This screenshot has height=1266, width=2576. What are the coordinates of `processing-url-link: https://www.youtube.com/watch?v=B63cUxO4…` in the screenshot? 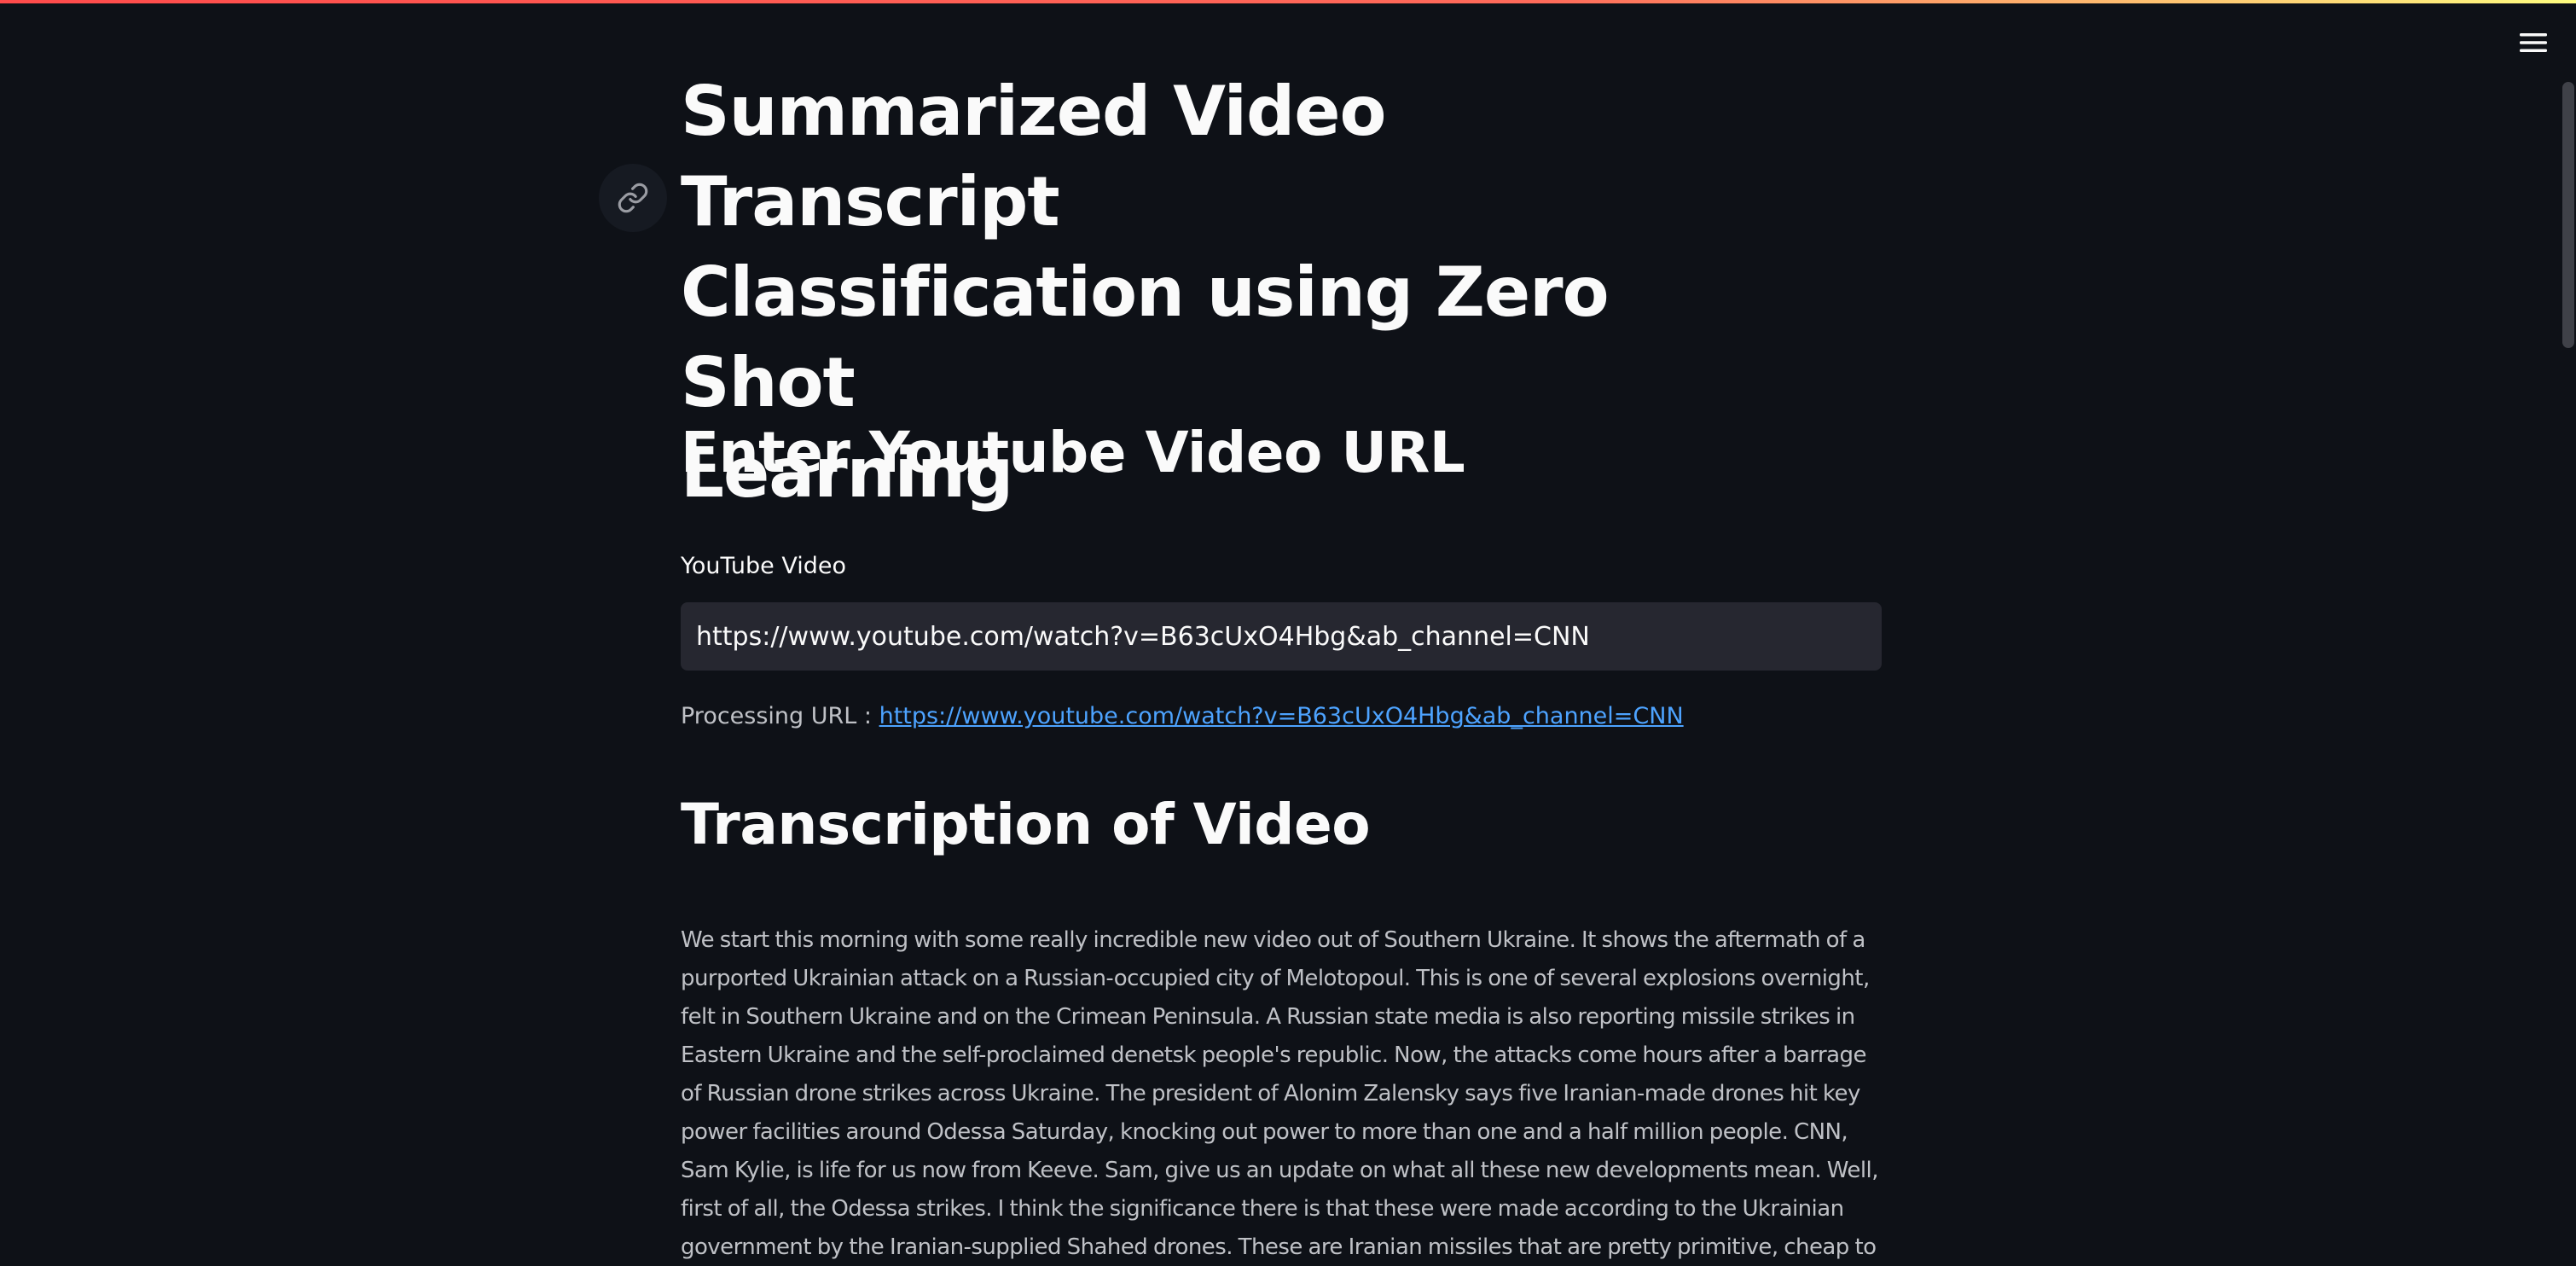 It's located at (1281, 716).